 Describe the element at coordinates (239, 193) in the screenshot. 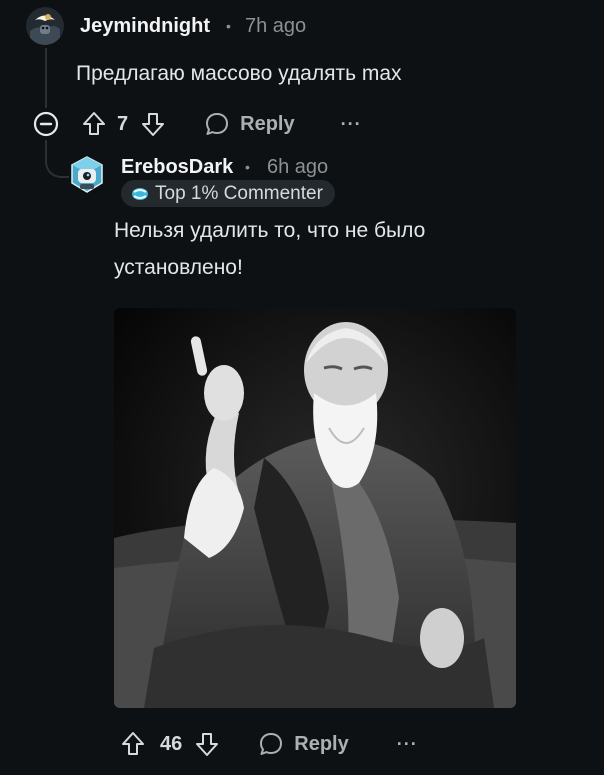

I see `badge-label: Top 1% Commenter` at that location.